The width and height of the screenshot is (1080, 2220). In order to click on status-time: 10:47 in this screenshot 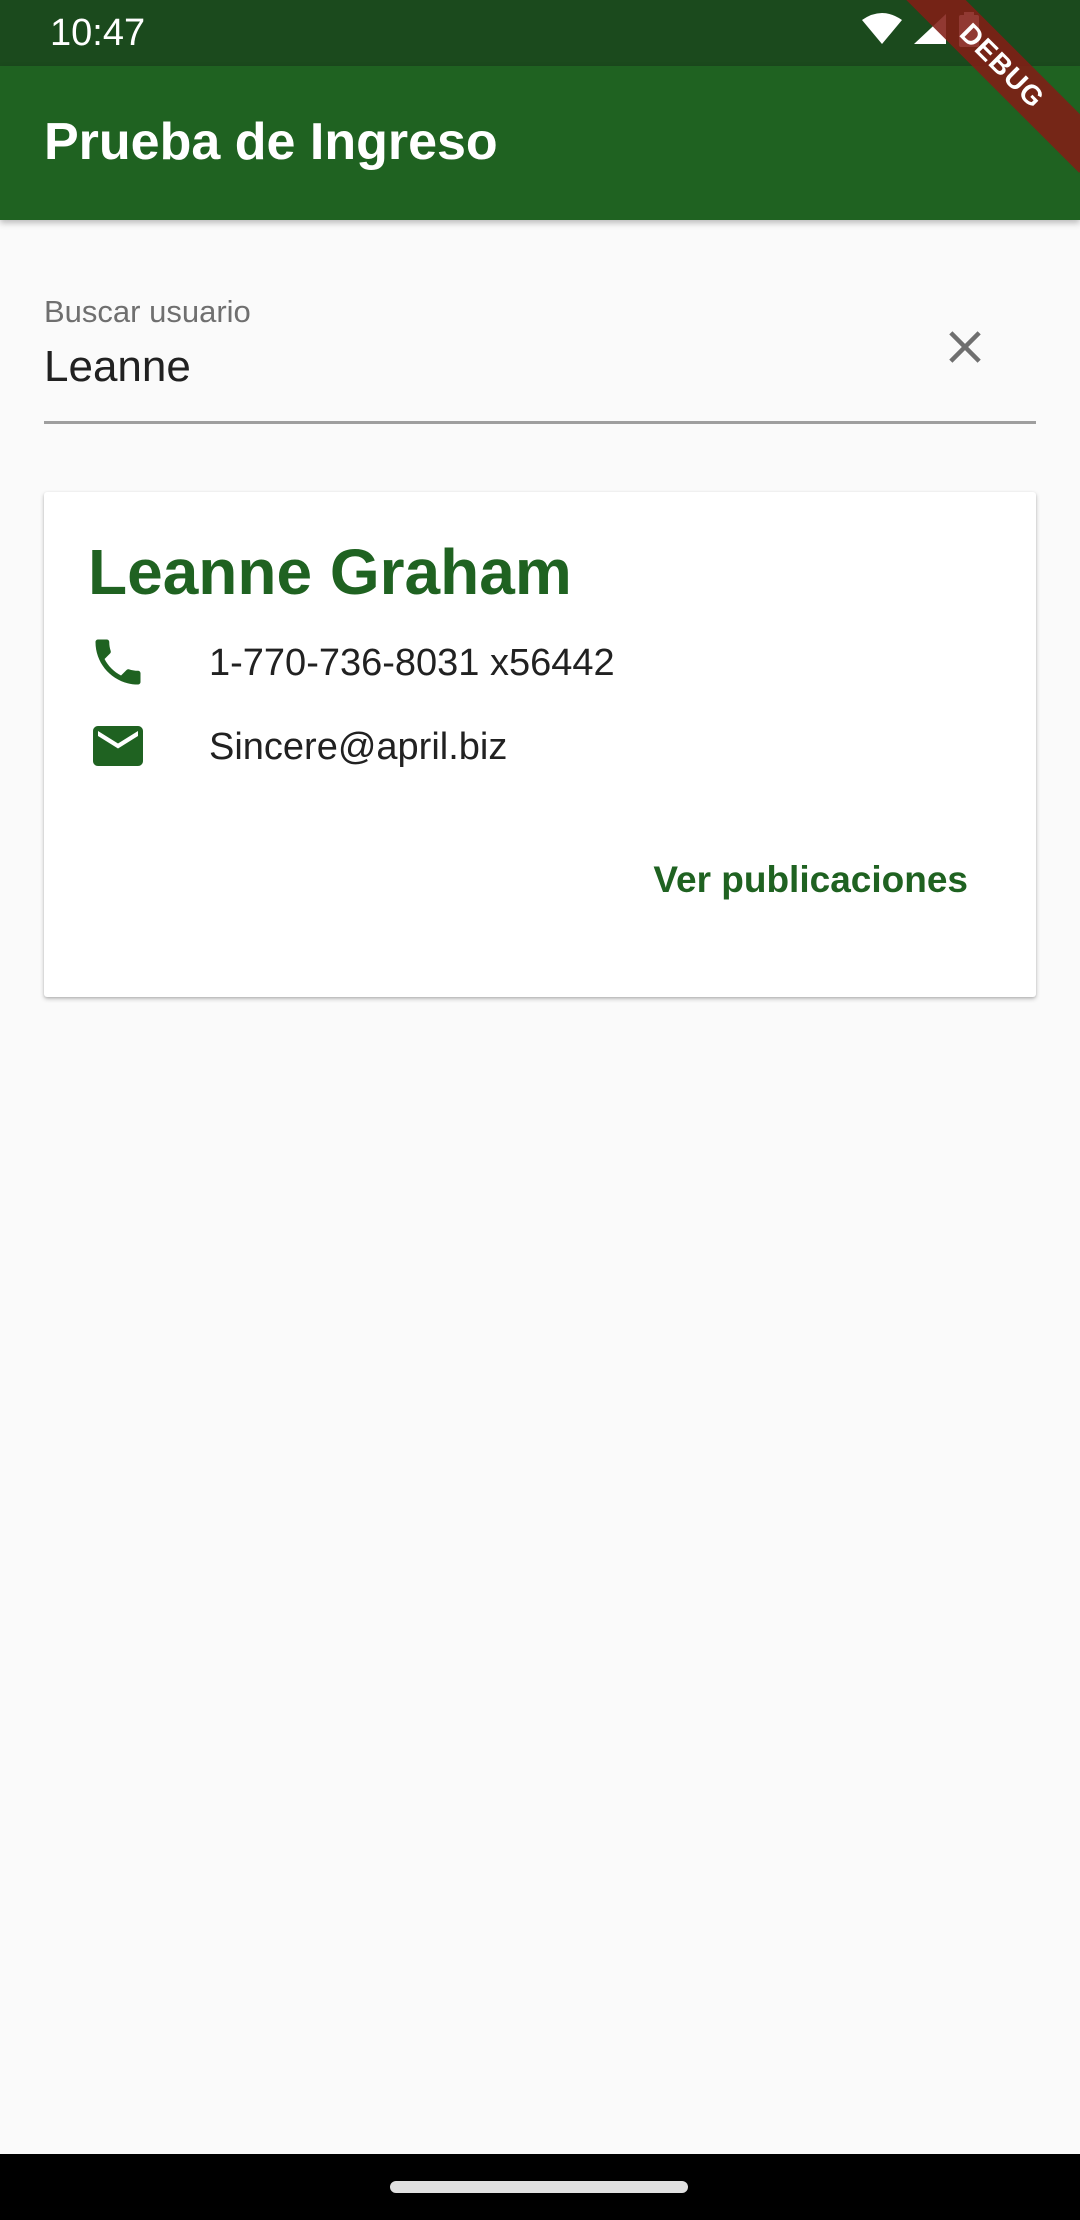, I will do `click(98, 33)`.